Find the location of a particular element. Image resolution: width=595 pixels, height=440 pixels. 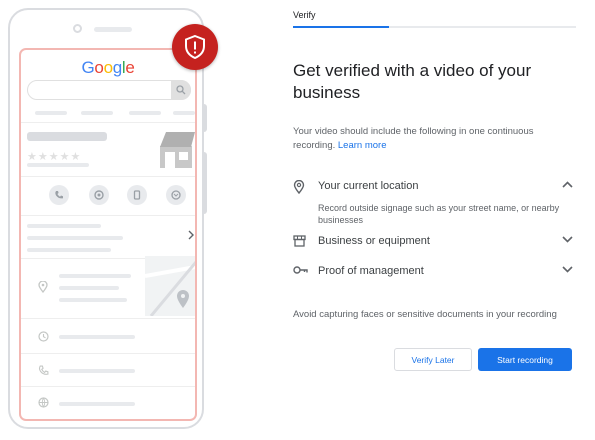

accordion-label: Proof of management is located at coordinates (371, 271).